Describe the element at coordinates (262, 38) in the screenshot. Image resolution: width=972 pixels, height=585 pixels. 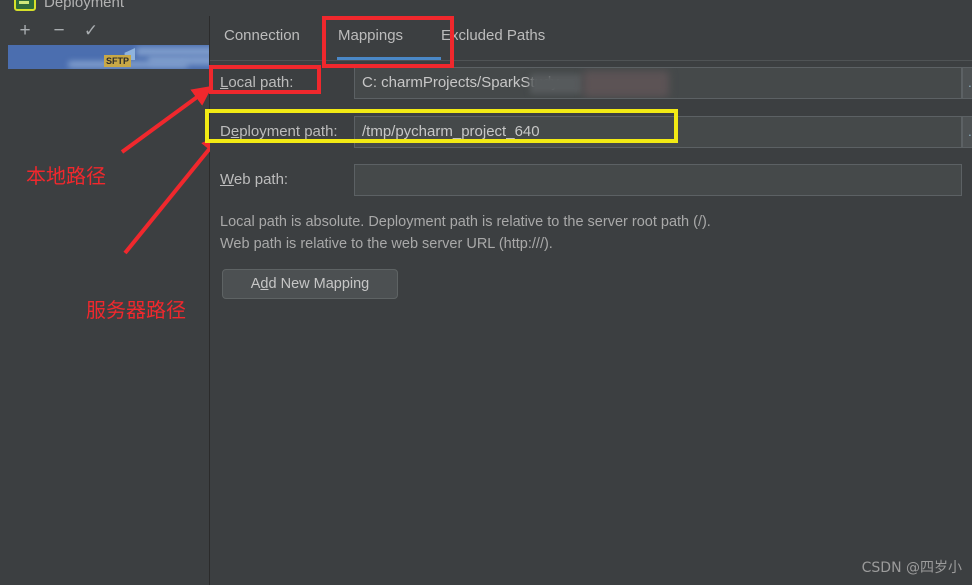
I see `tab-connection: Connection` at that location.